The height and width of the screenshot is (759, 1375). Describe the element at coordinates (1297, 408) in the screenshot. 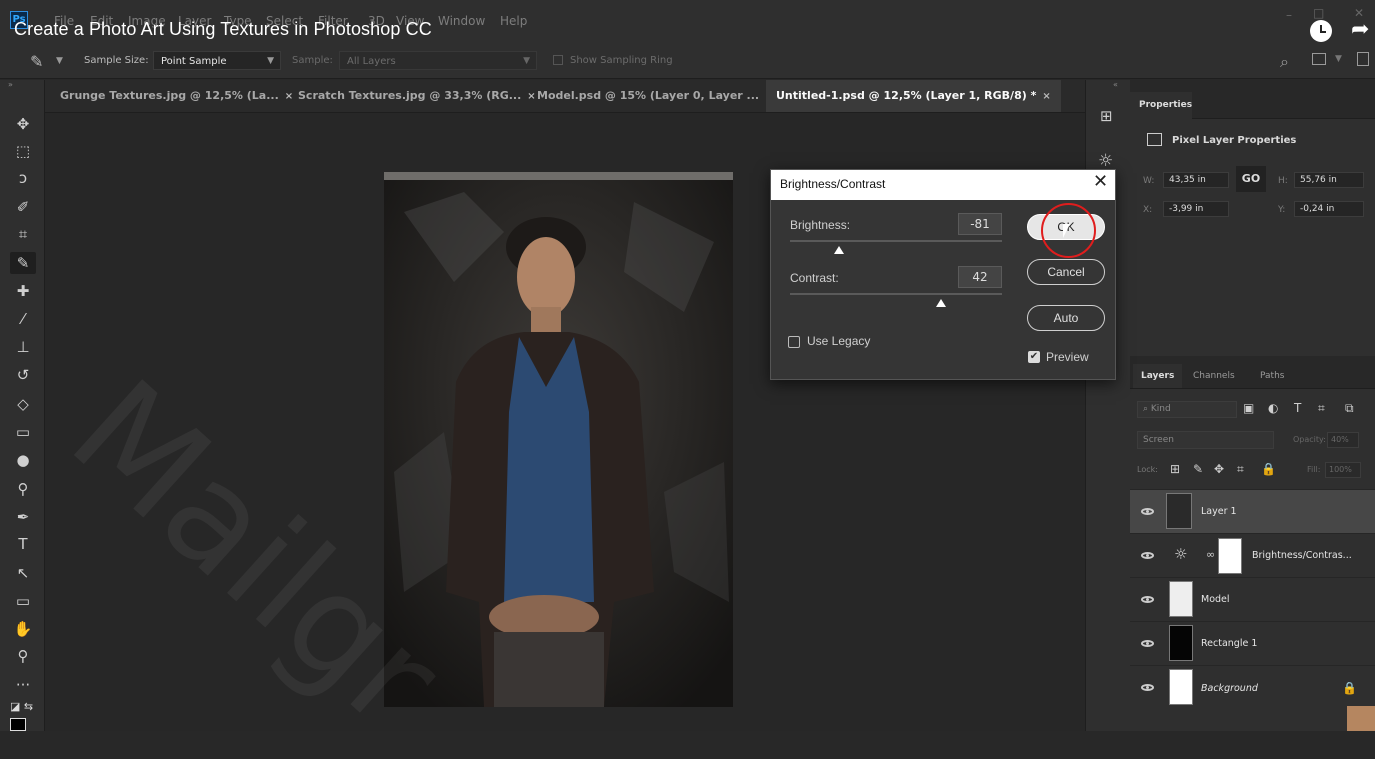

I see `filter-type-icon: T` at that location.